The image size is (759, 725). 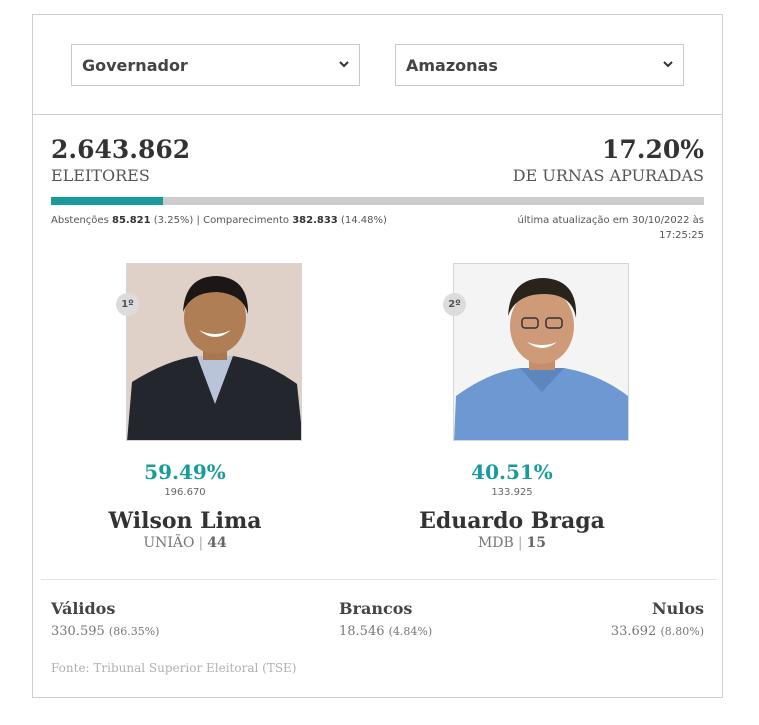 I want to click on counting-progress-fill, so click(x=107, y=201).